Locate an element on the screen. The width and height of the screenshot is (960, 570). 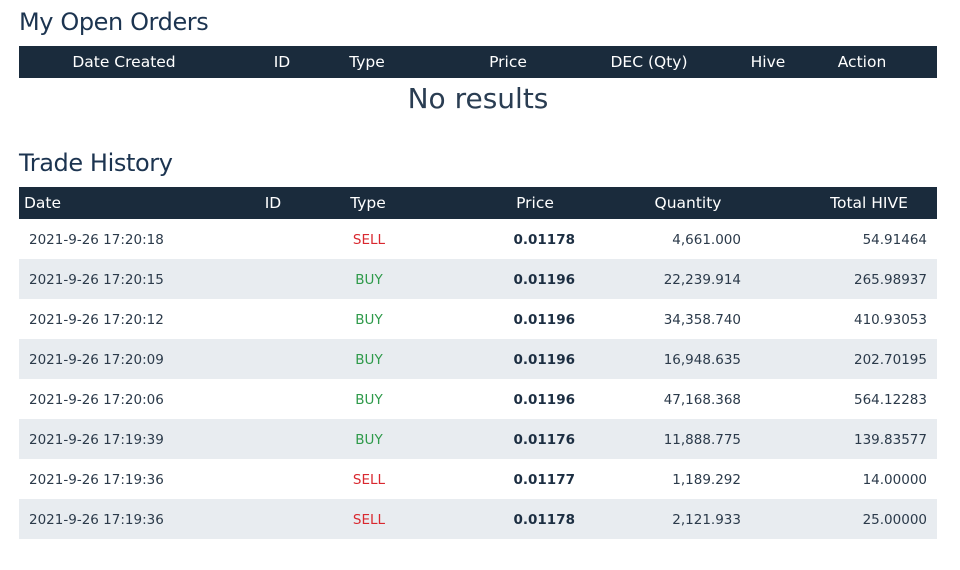
trade-date: 2021-9-26 17:20:12 is located at coordinates (96, 320).